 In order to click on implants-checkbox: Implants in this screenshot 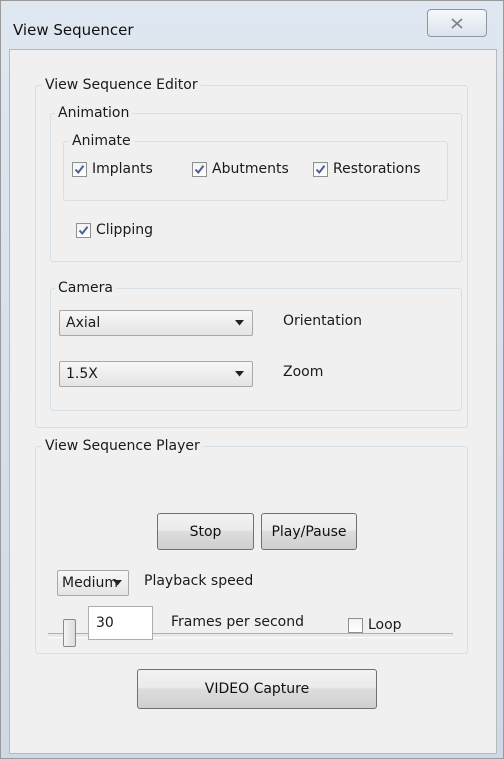, I will do `click(112, 169)`.